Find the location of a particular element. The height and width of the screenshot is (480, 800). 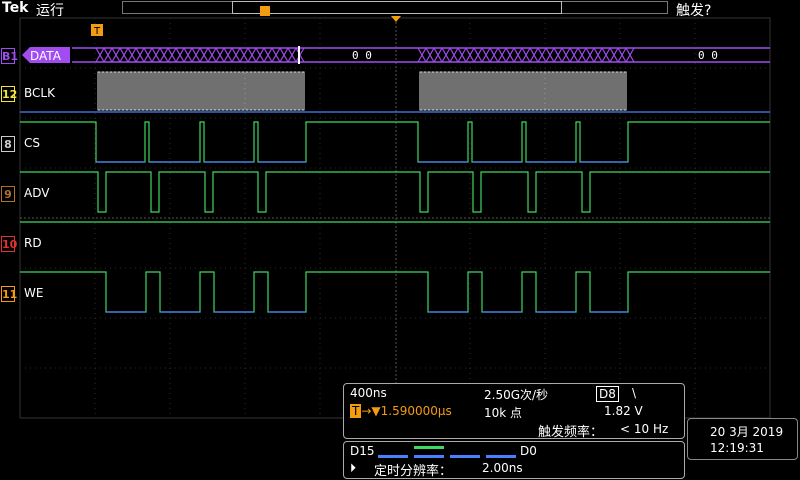

channel-badge-rd: 10 is located at coordinates (9, 244).